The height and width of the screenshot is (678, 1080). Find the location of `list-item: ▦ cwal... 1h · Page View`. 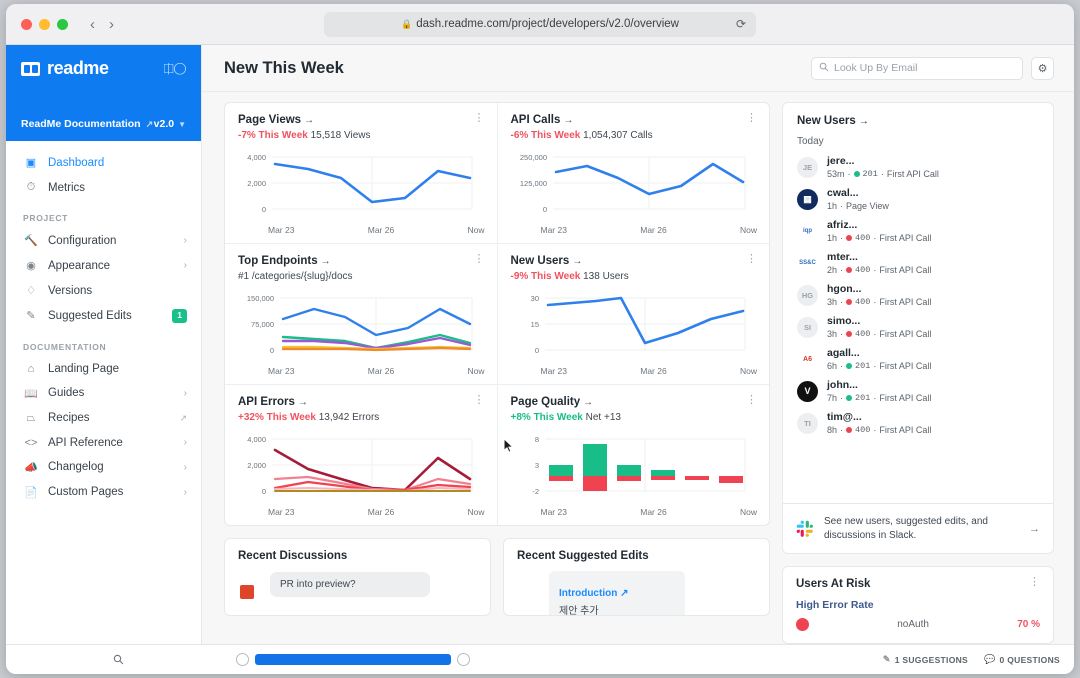

list-item: ▦ cwal... 1h · Page View is located at coordinates (918, 199).